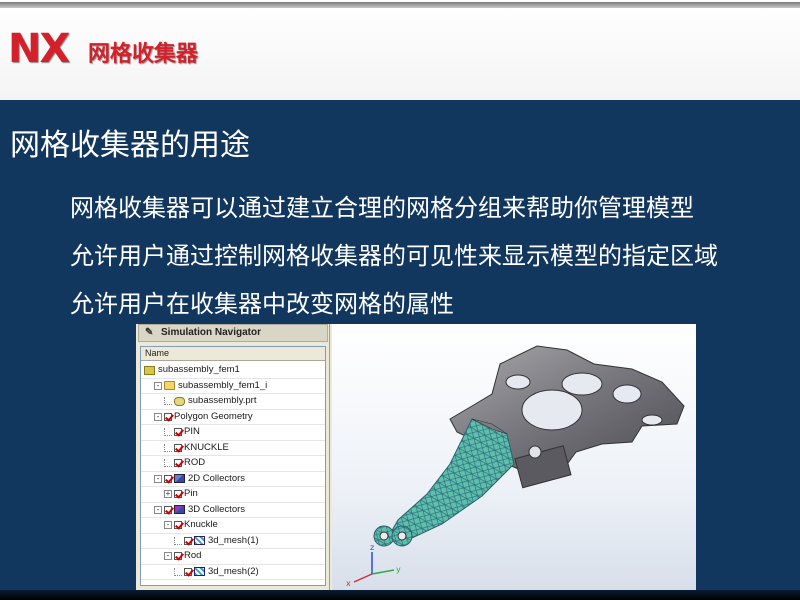 Image resolution: width=800 pixels, height=600 pixels. I want to click on folder-icon, so click(169, 385).